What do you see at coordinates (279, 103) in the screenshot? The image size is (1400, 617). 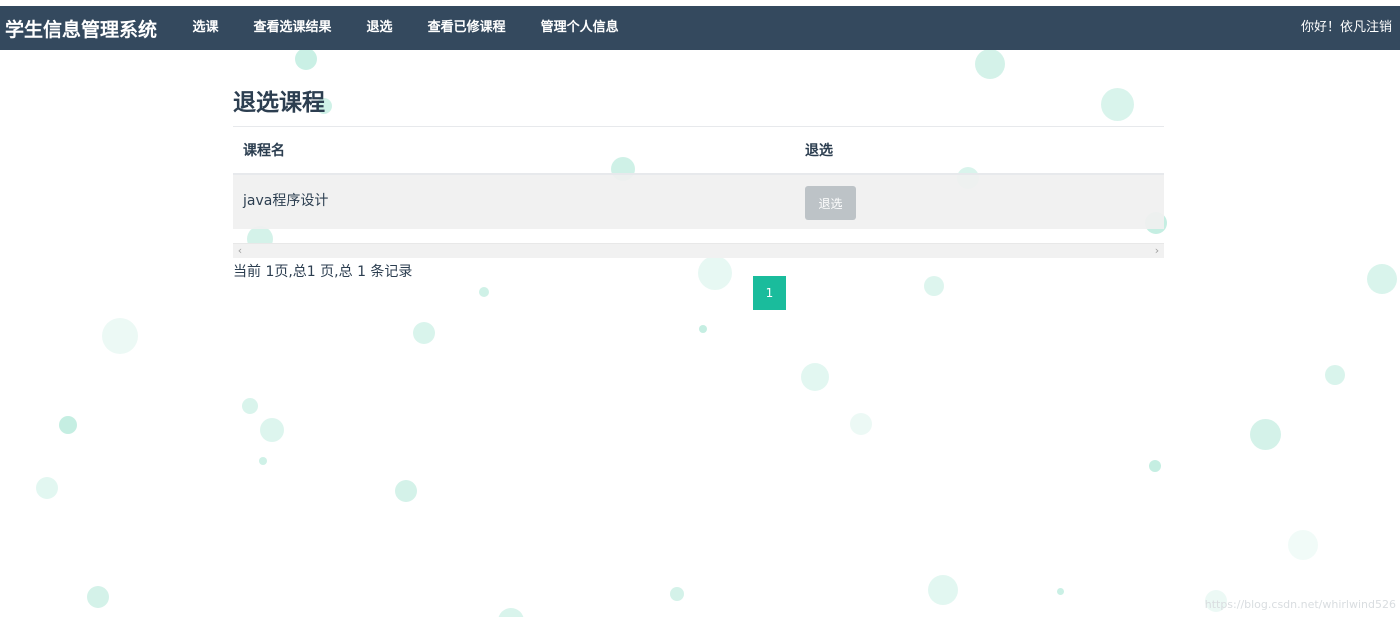 I see `page-title: 退选课程` at bounding box center [279, 103].